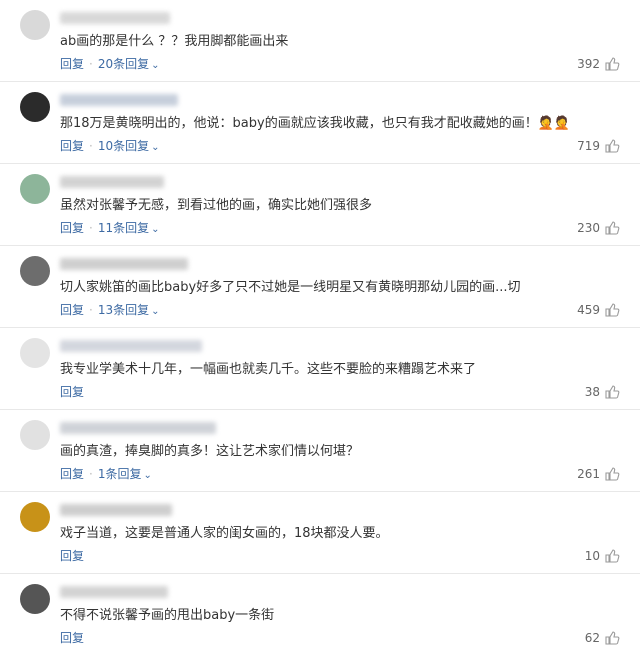  I want to click on replies-count-label: 20条回复, so click(123, 64).